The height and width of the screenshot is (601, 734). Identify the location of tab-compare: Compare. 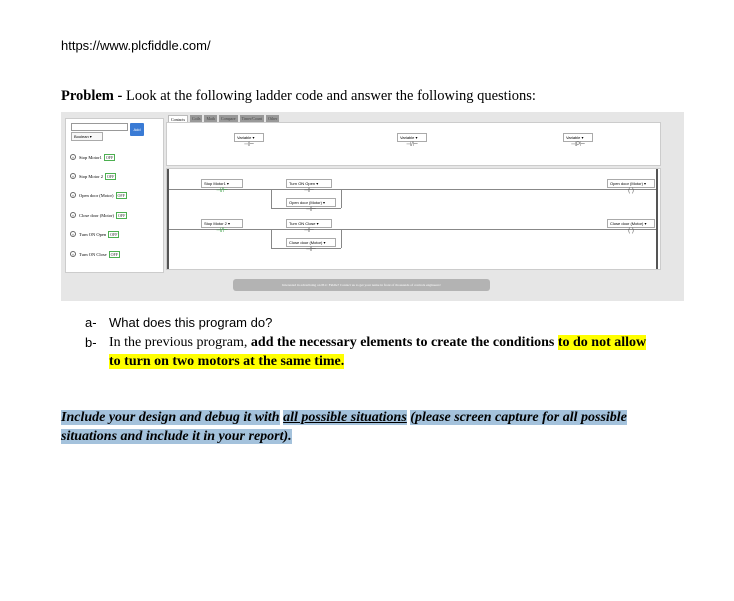
(228, 118).